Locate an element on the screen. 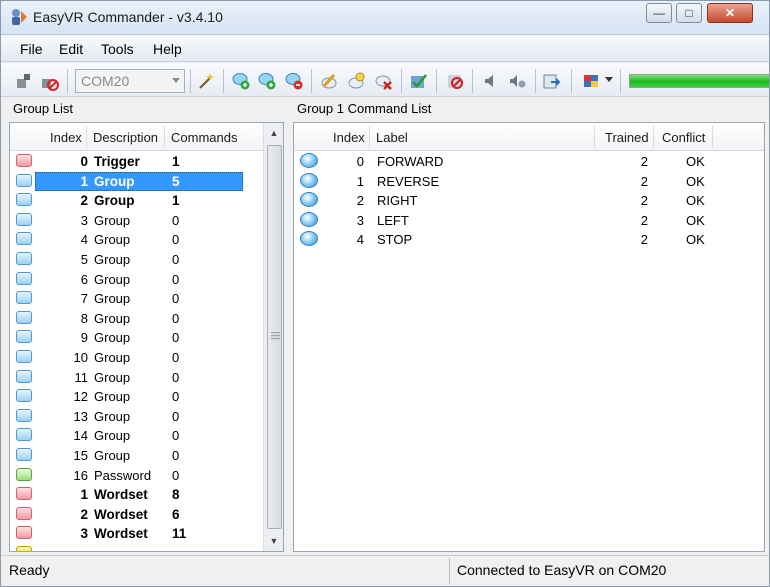  remove-command-icon is located at coordinates (294, 81).